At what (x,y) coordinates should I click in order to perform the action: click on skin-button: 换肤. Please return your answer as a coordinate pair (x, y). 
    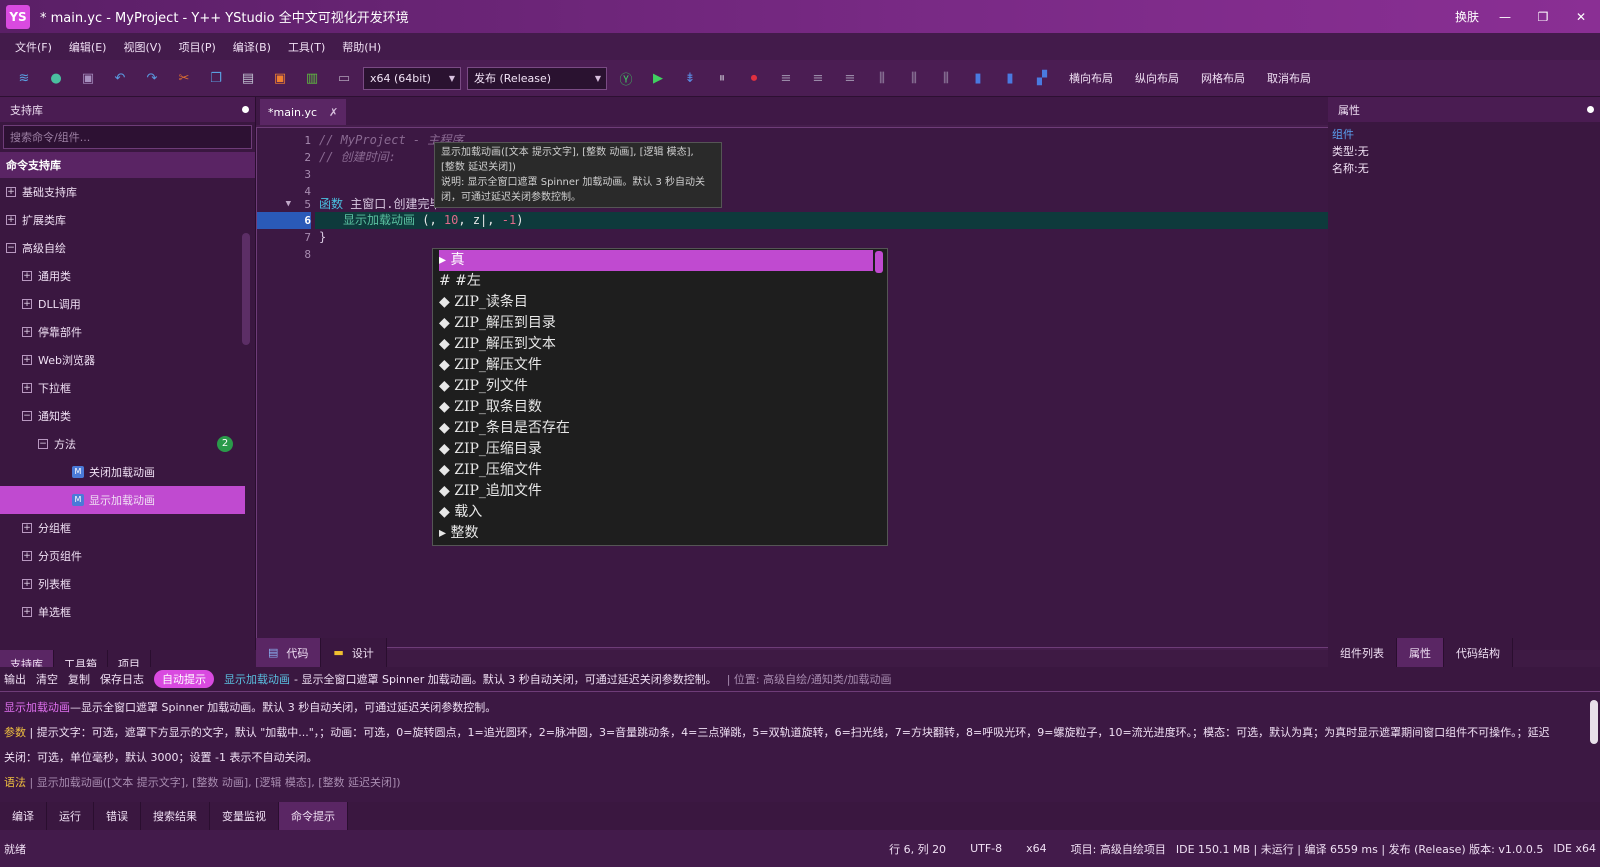
    Looking at the image, I should click on (1467, 16).